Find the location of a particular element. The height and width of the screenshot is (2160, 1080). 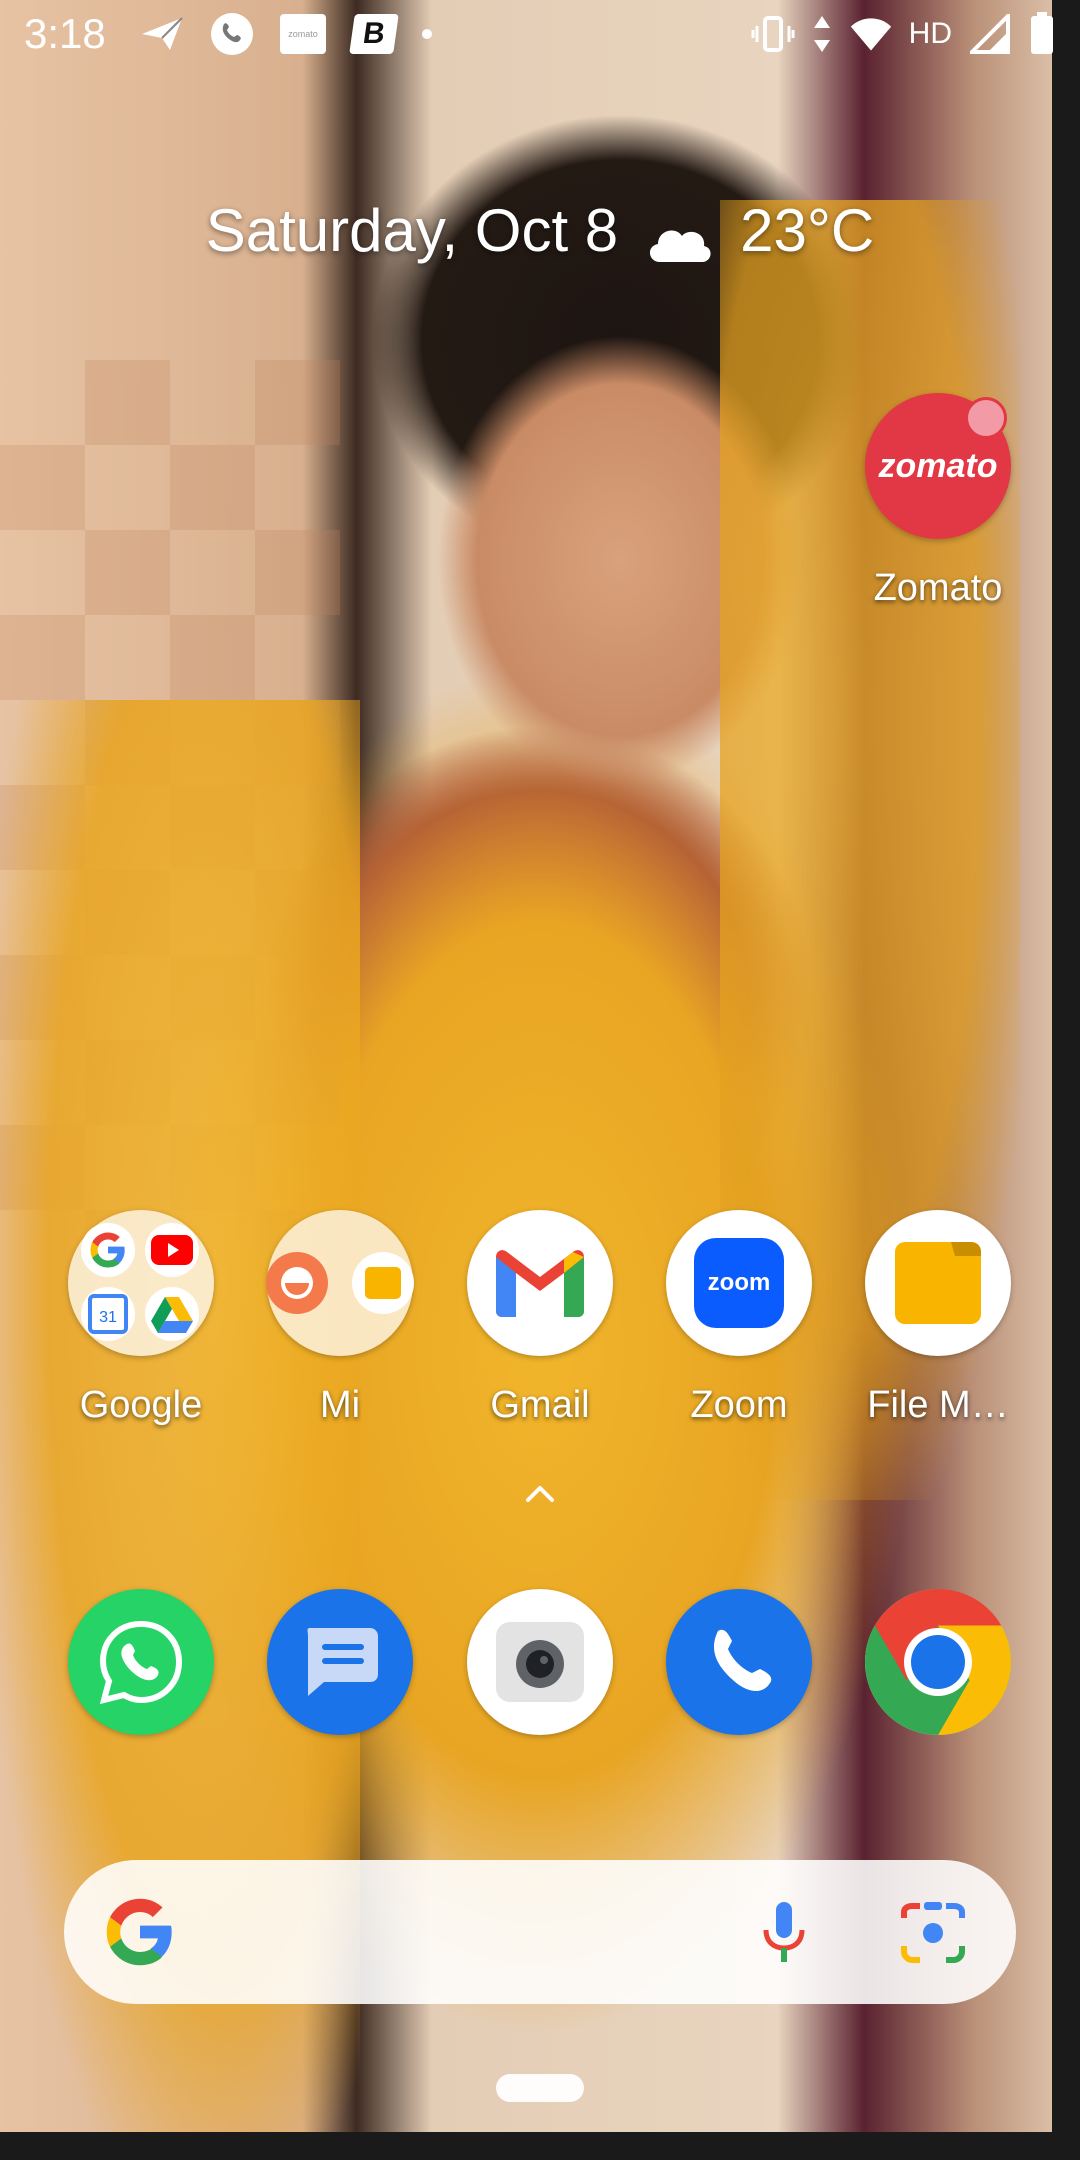

app-zoom: zoom Zoom is located at coordinates (739, 1318).